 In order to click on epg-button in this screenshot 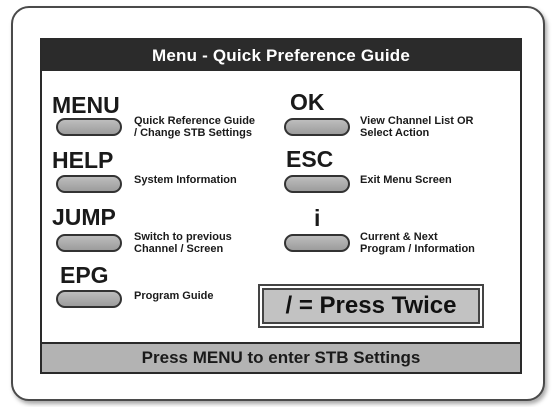, I will do `click(89, 299)`.